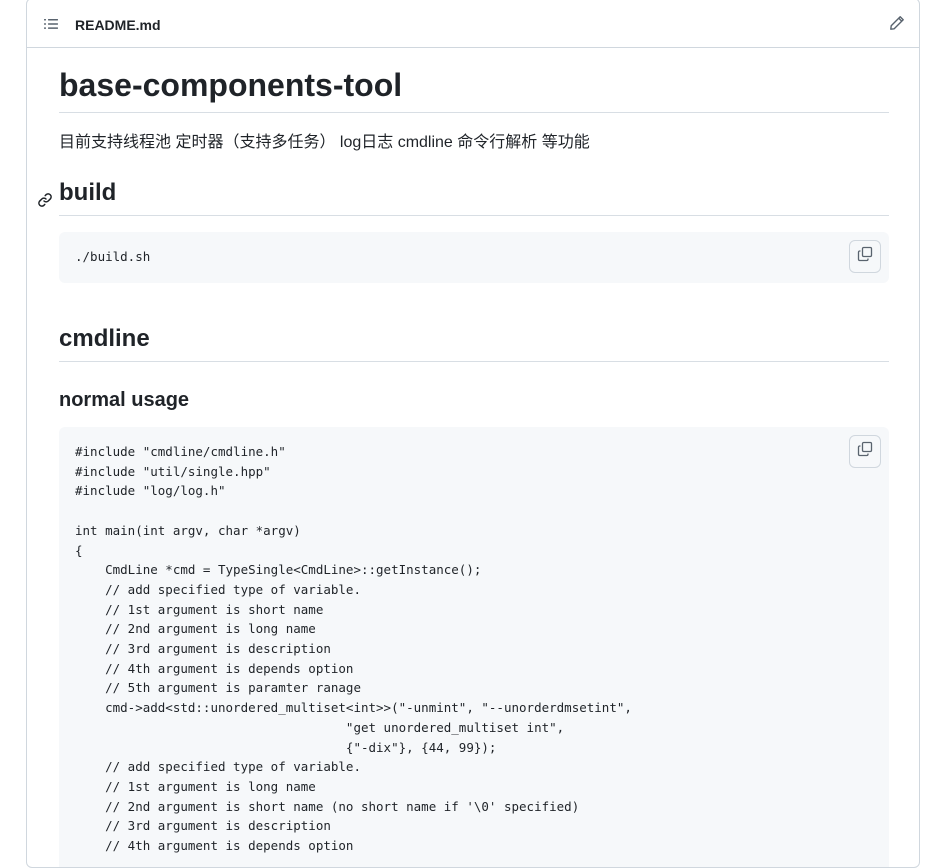 This screenshot has width=930, height=868. I want to click on file-name: README.md, so click(118, 25).